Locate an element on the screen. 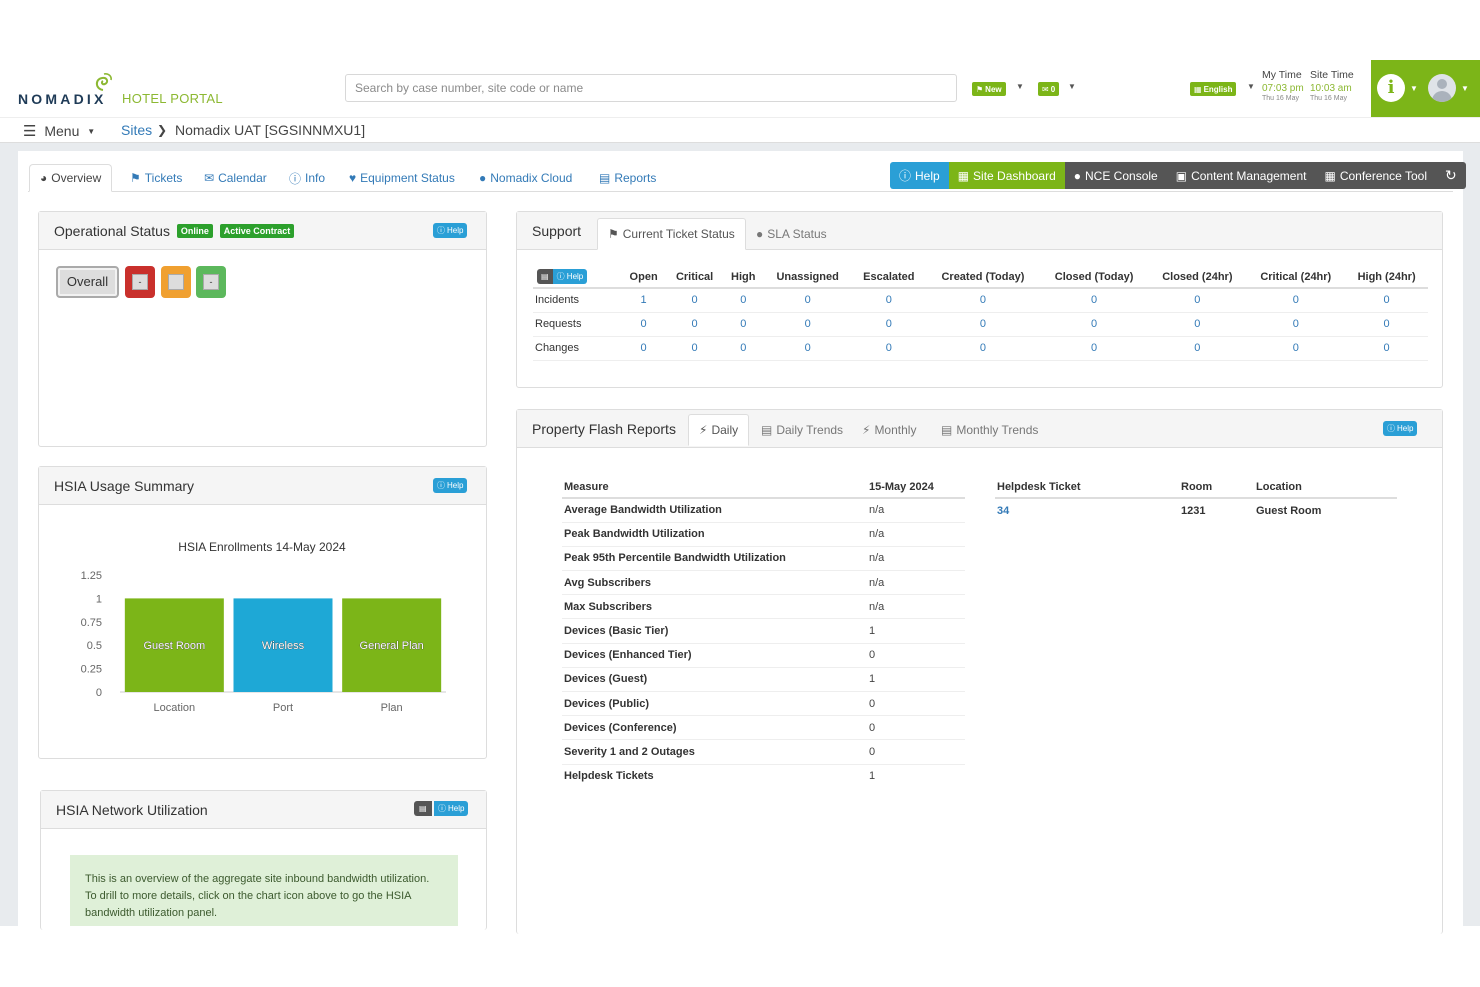  menu-button: ☰ Menu ▼ is located at coordinates (59, 131).